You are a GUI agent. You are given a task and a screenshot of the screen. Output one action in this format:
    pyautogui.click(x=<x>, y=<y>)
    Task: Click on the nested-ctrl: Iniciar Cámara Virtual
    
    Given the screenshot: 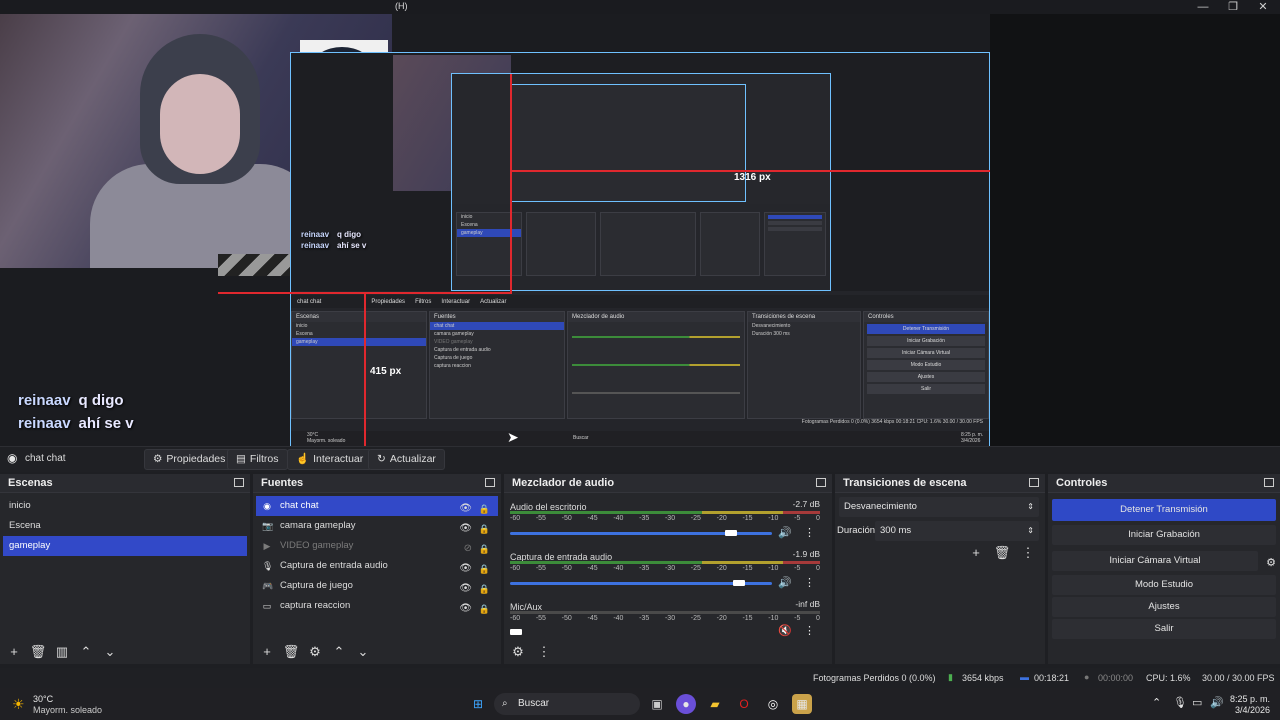 What is the action you would take?
    pyautogui.click(x=926, y=353)
    